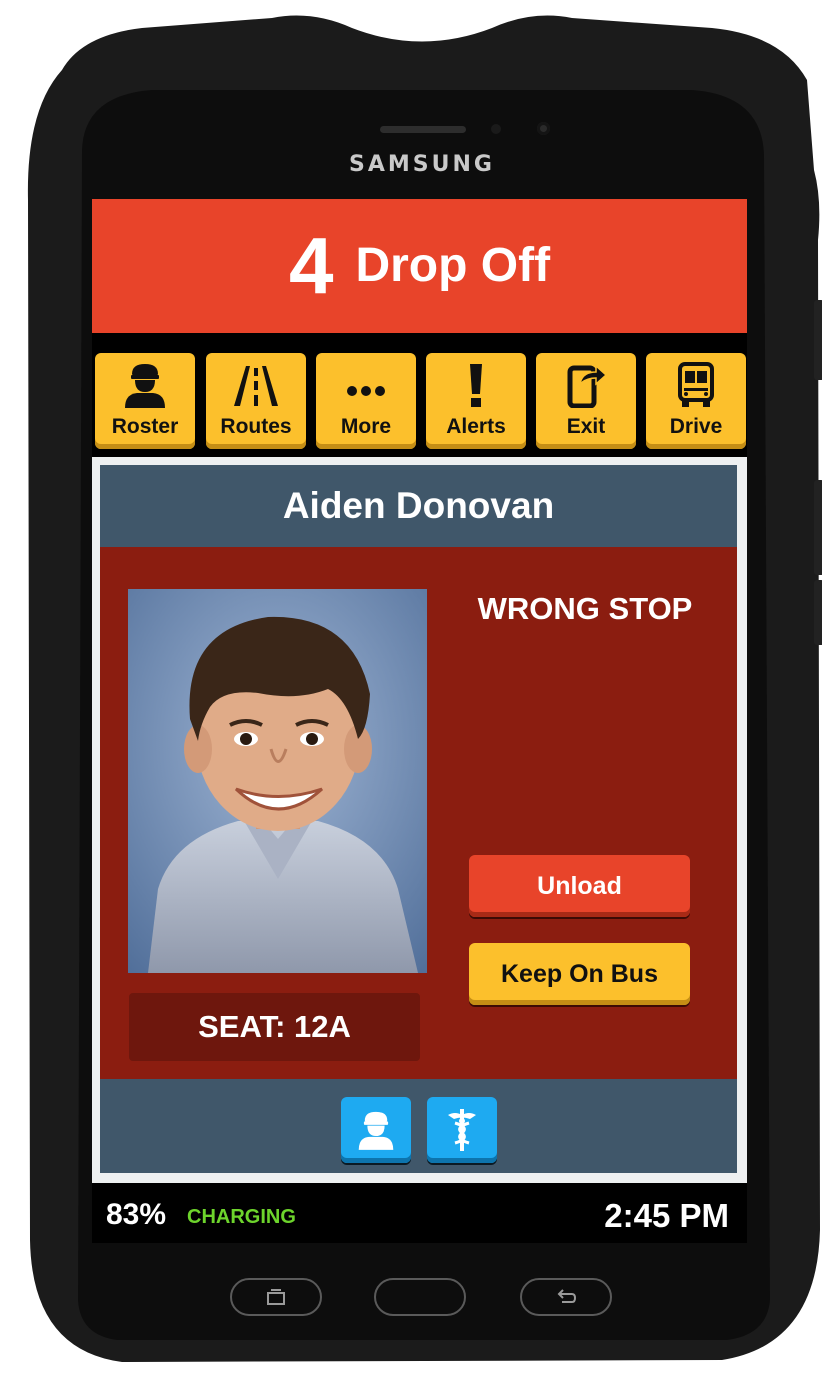  Describe the element at coordinates (419, 1213) in the screenshot. I see `status-bar: 83% CHARGING 2:45 PM` at that location.